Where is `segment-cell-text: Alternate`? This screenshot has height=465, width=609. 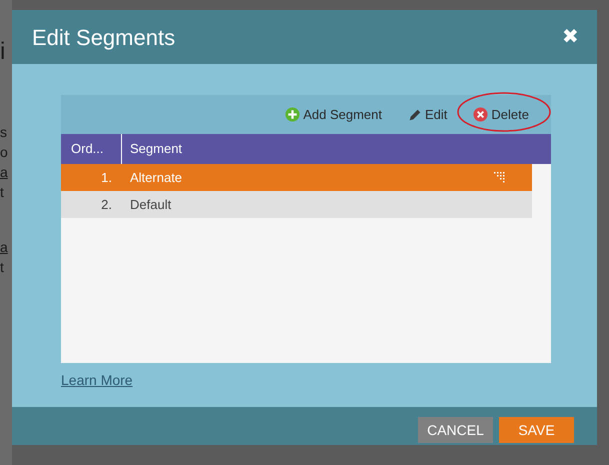
segment-cell-text: Alternate is located at coordinates (156, 177).